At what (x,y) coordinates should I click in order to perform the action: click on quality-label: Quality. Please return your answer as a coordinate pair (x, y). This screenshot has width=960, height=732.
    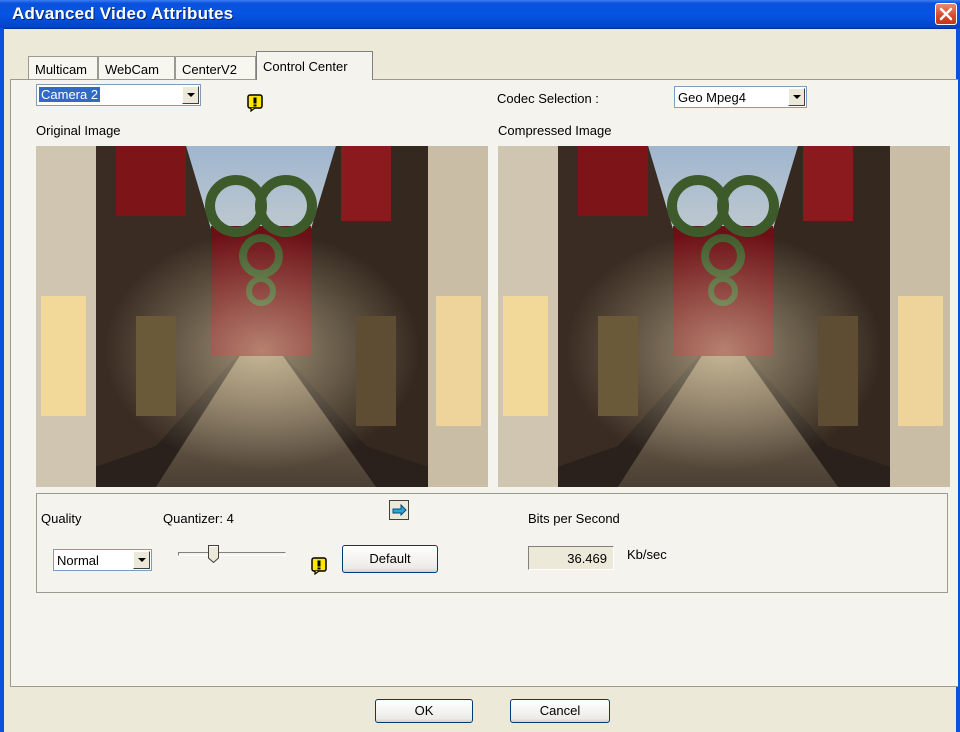
    Looking at the image, I should click on (61, 518).